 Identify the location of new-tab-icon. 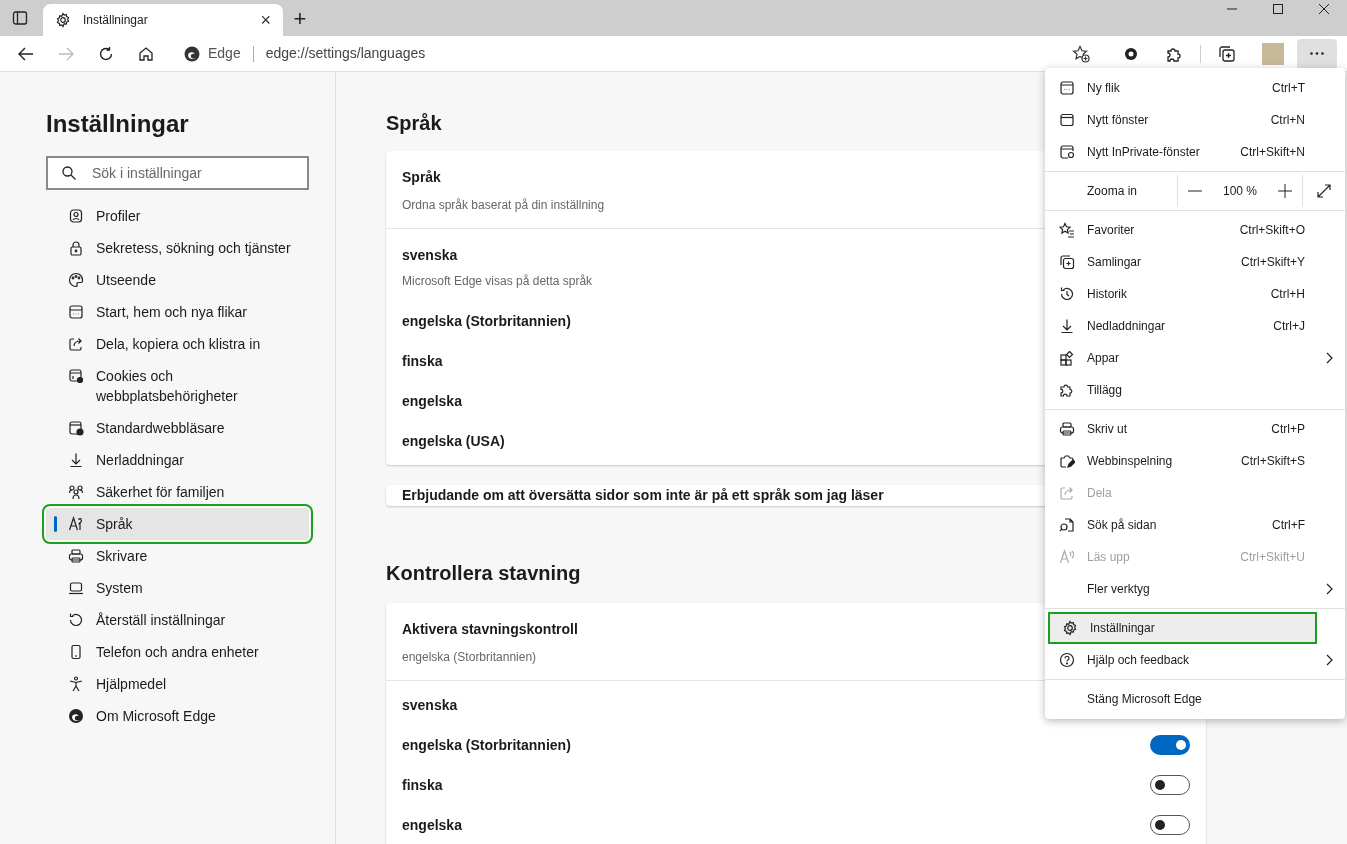
(1067, 88).